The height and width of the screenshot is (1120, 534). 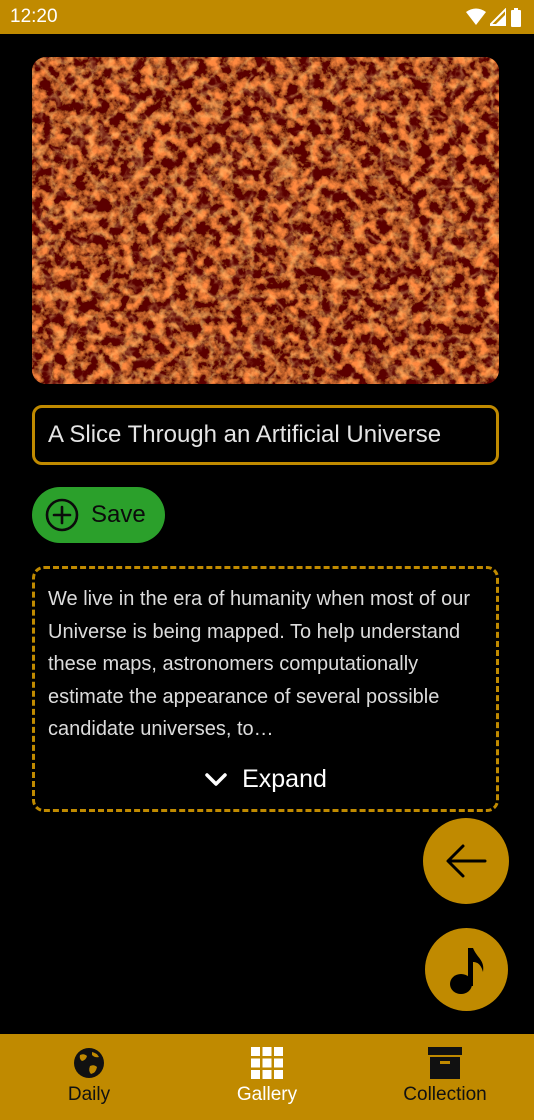 I want to click on arrow-left-icon, so click(x=466, y=861).